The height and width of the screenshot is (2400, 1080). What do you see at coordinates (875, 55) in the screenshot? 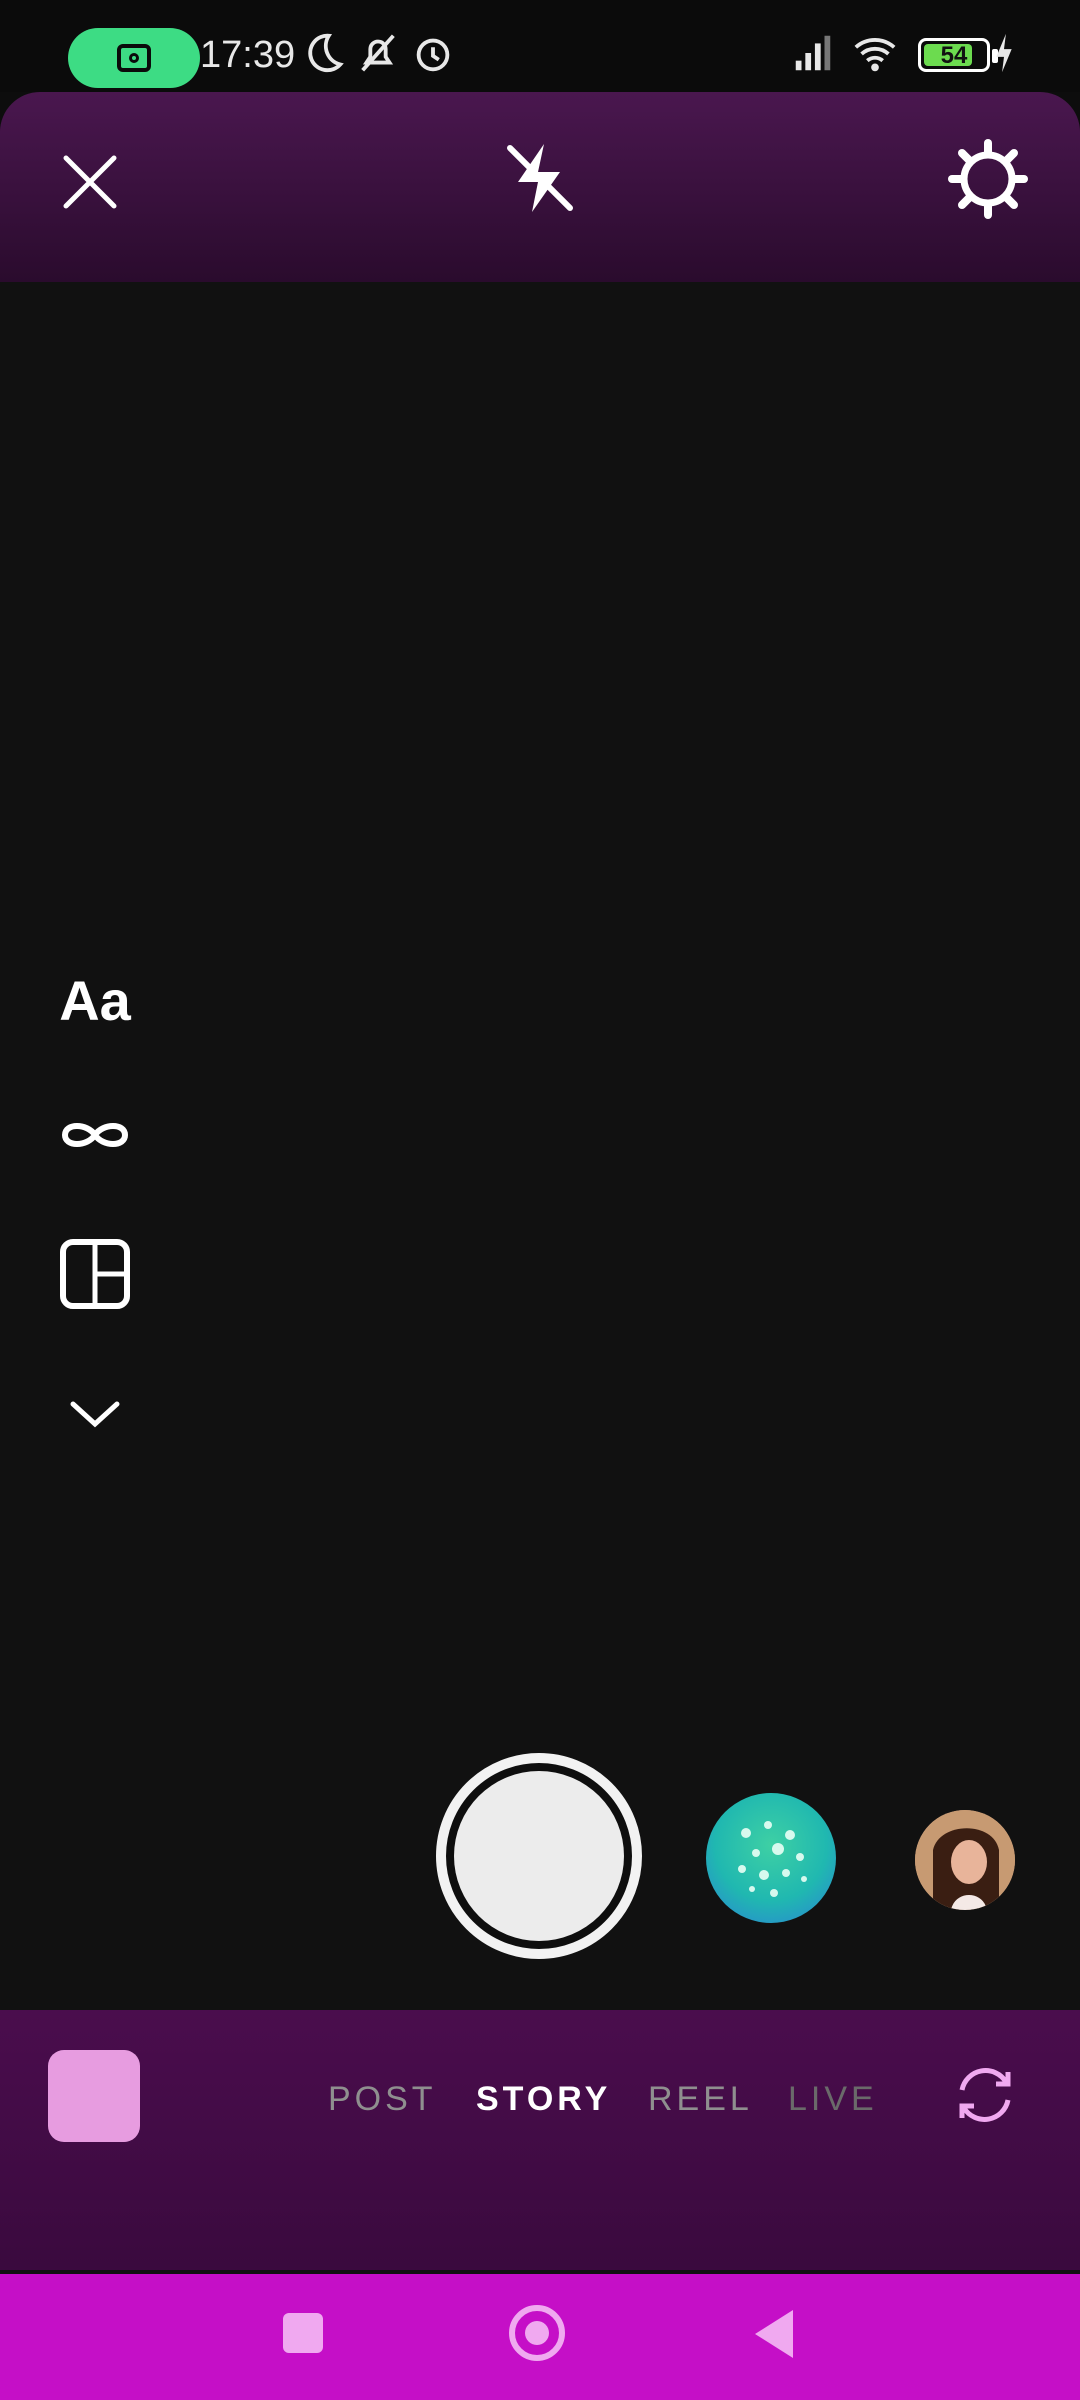
I see `wifi-icon` at bounding box center [875, 55].